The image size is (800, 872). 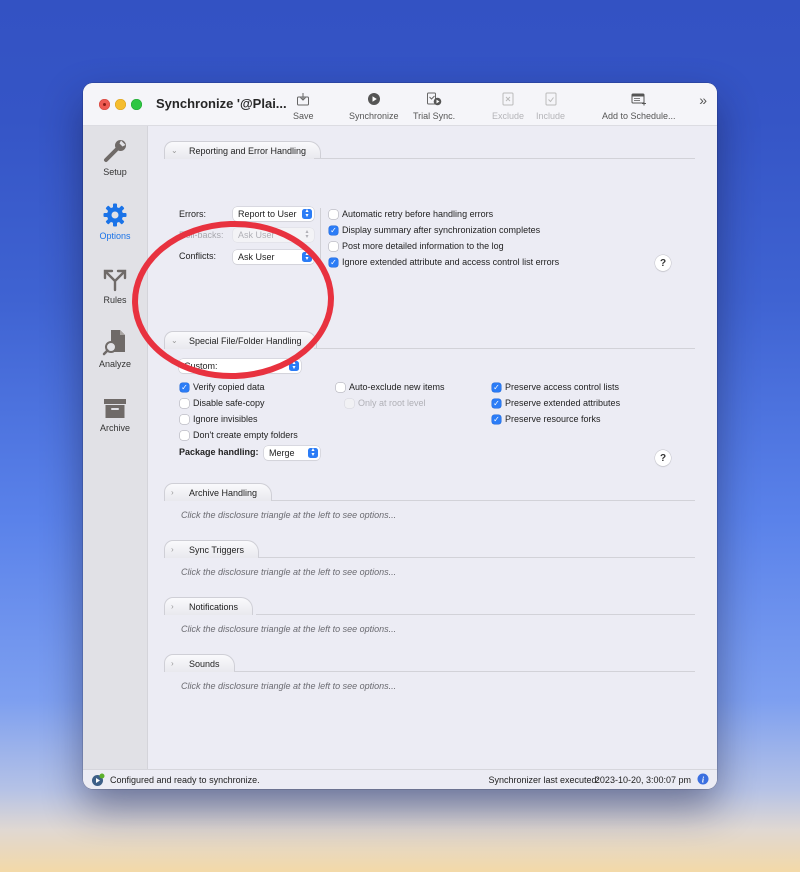 I want to click on fork-arrows-icon, so click(x=115, y=280).